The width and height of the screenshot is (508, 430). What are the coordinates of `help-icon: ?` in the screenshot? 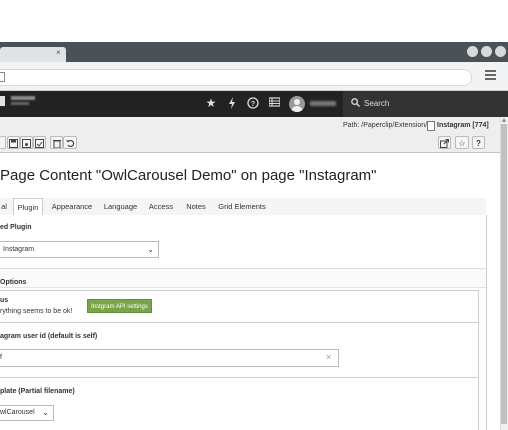 It's located at (253, 103).